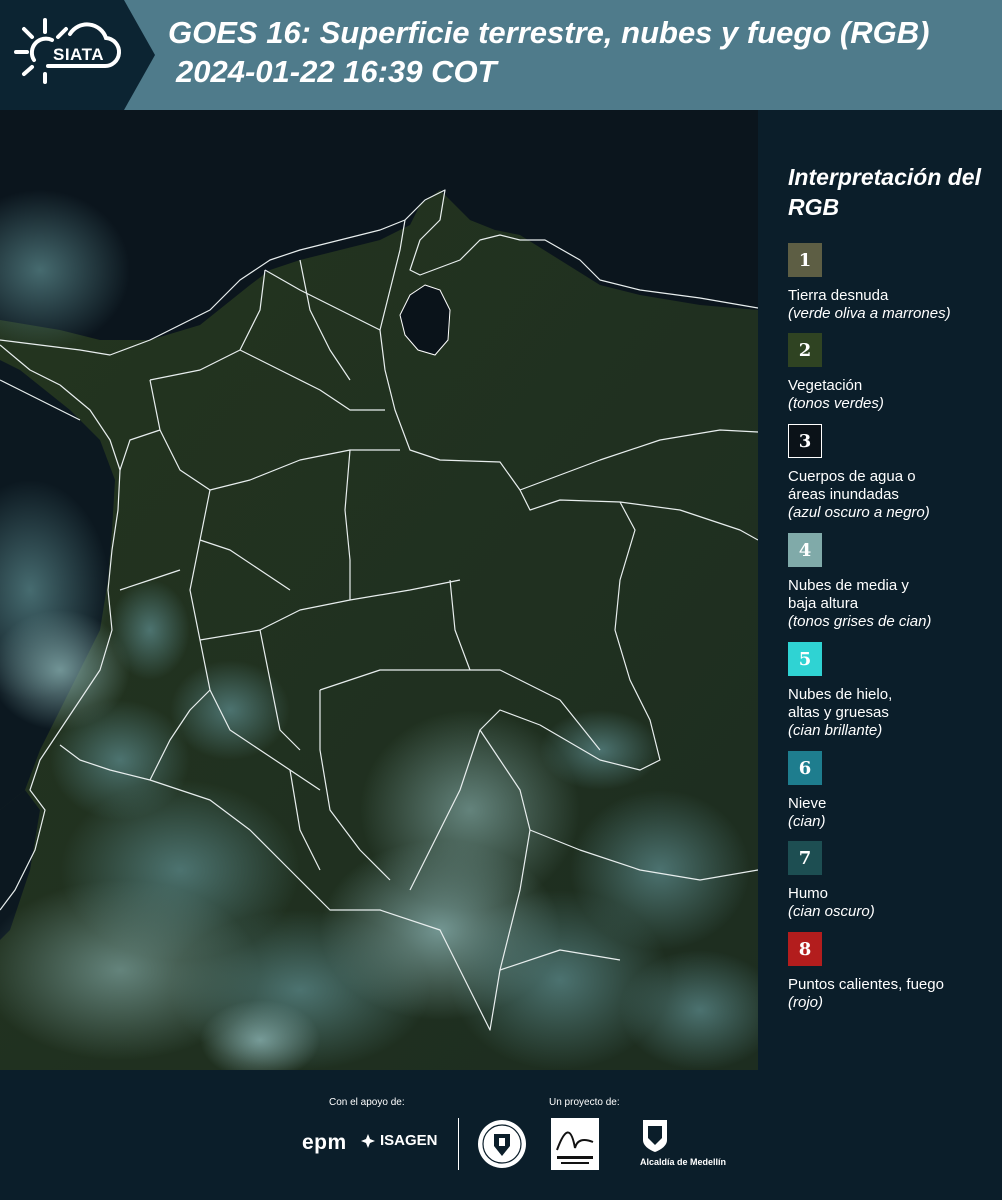 The width and height of the screenshot is (1002, 1200). I want to click on legend-item-label: Tierra desnuda, so click(838, 295).